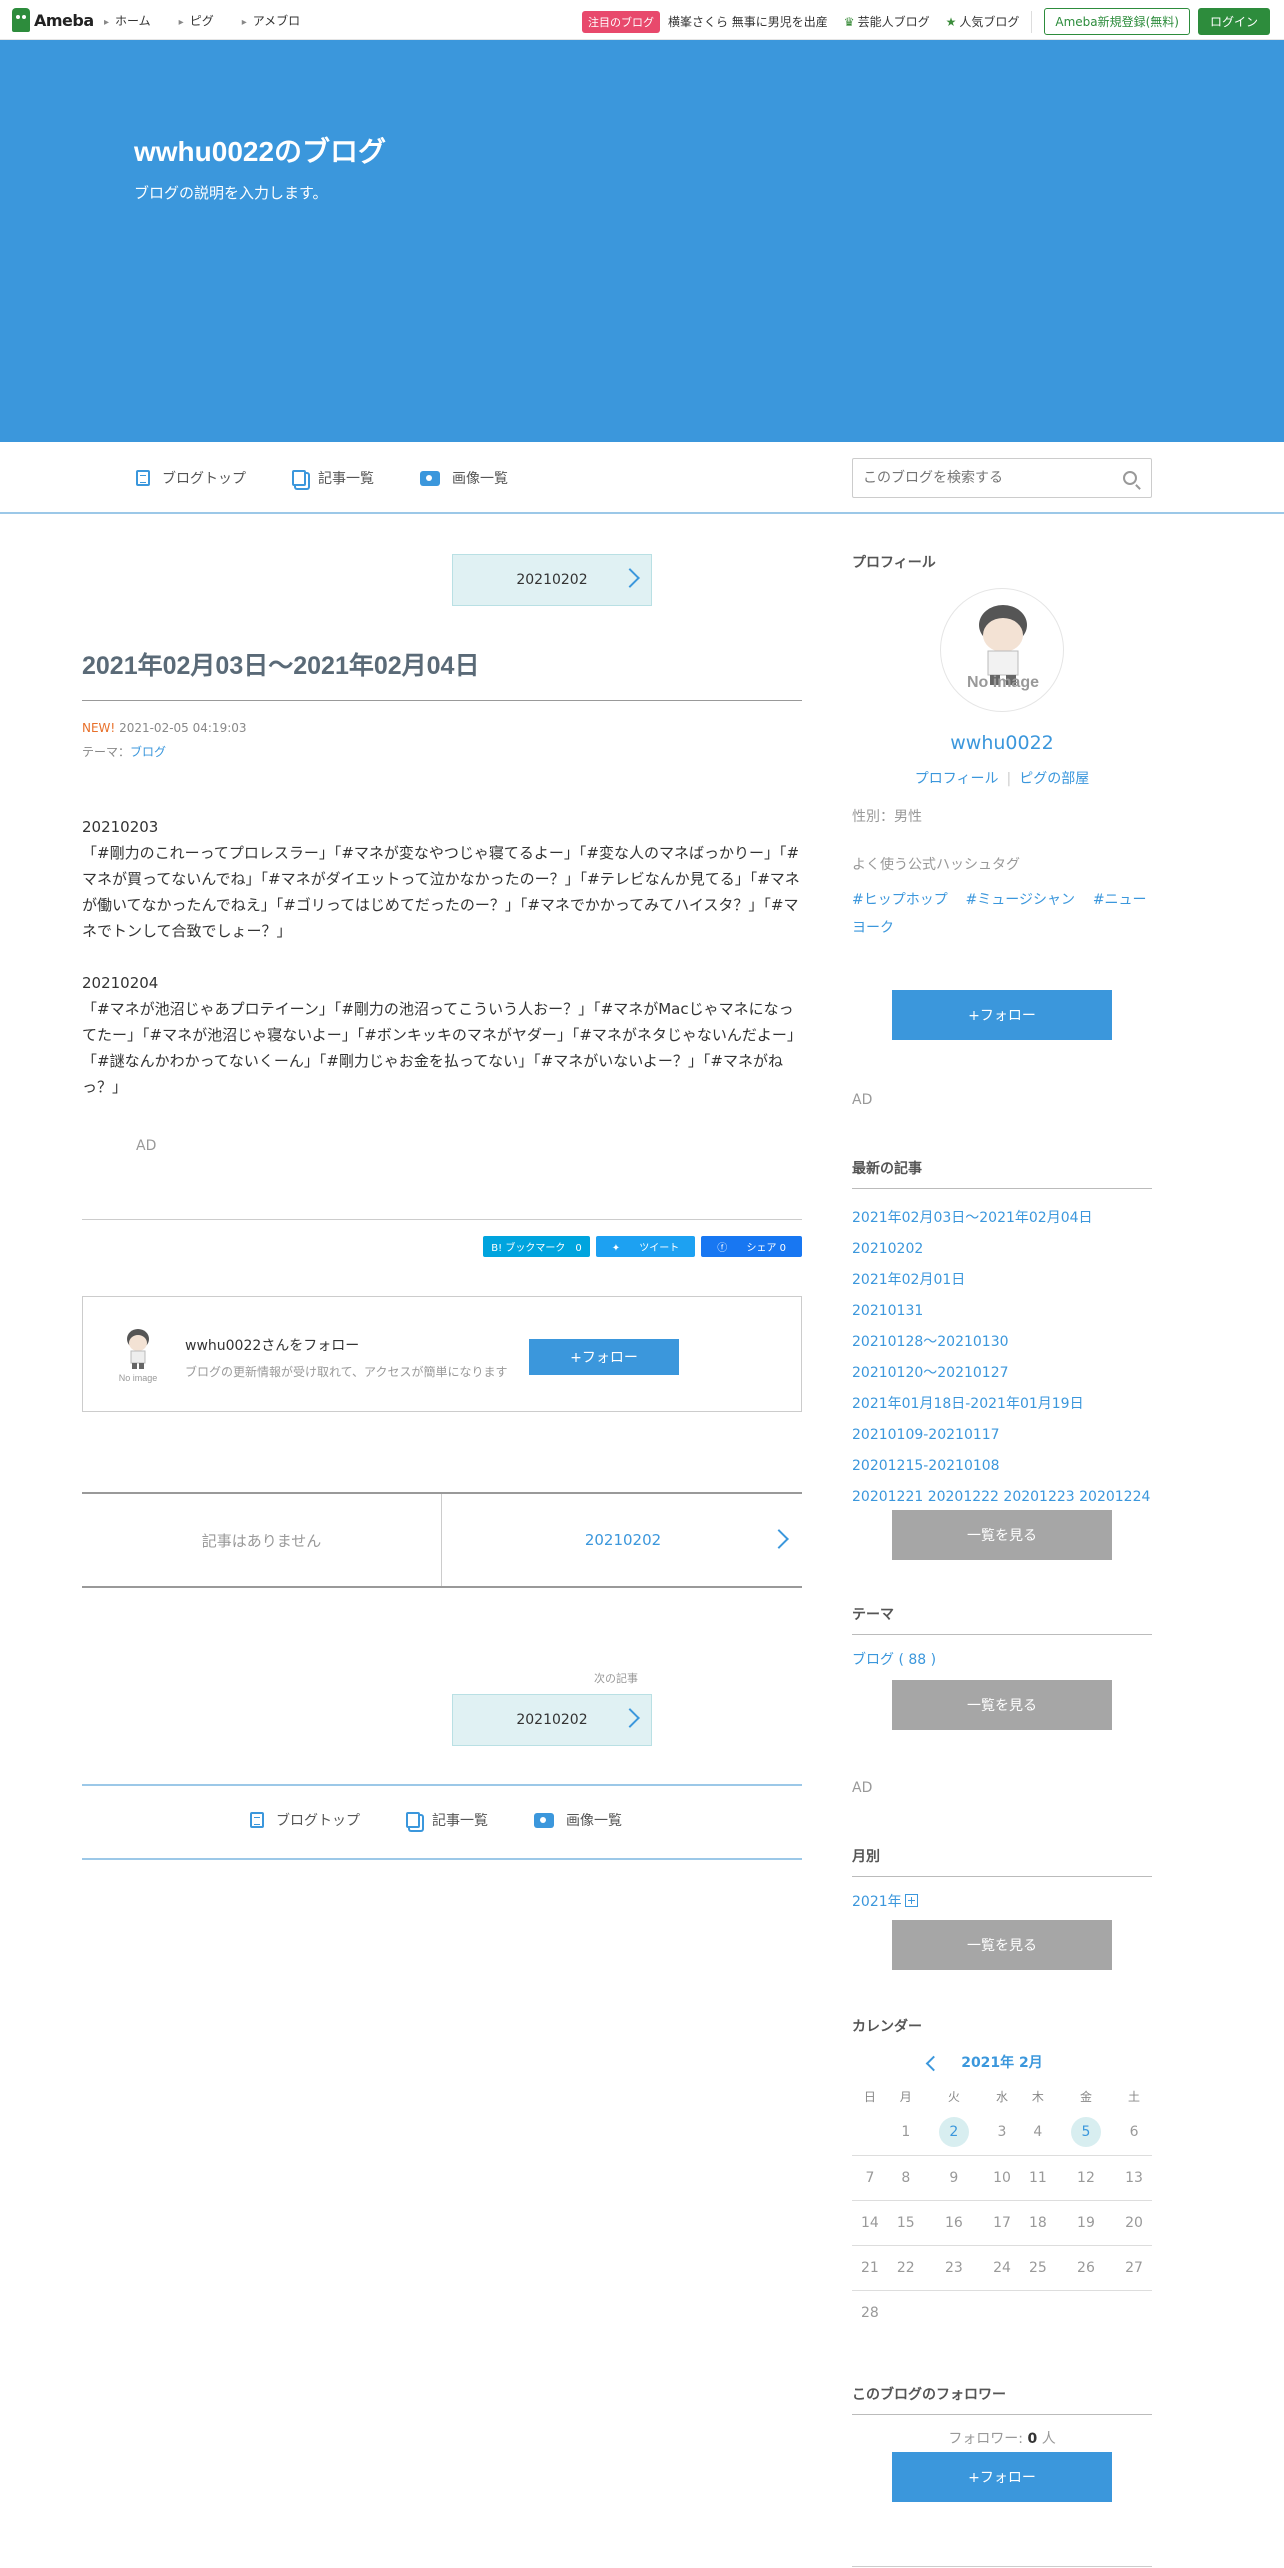 The width and height of the screenshot is (1284, 2568). Describe the element at coordinates (862, 1100) in the screenshot. I see `sidebar-ad-label: AD` at that location.